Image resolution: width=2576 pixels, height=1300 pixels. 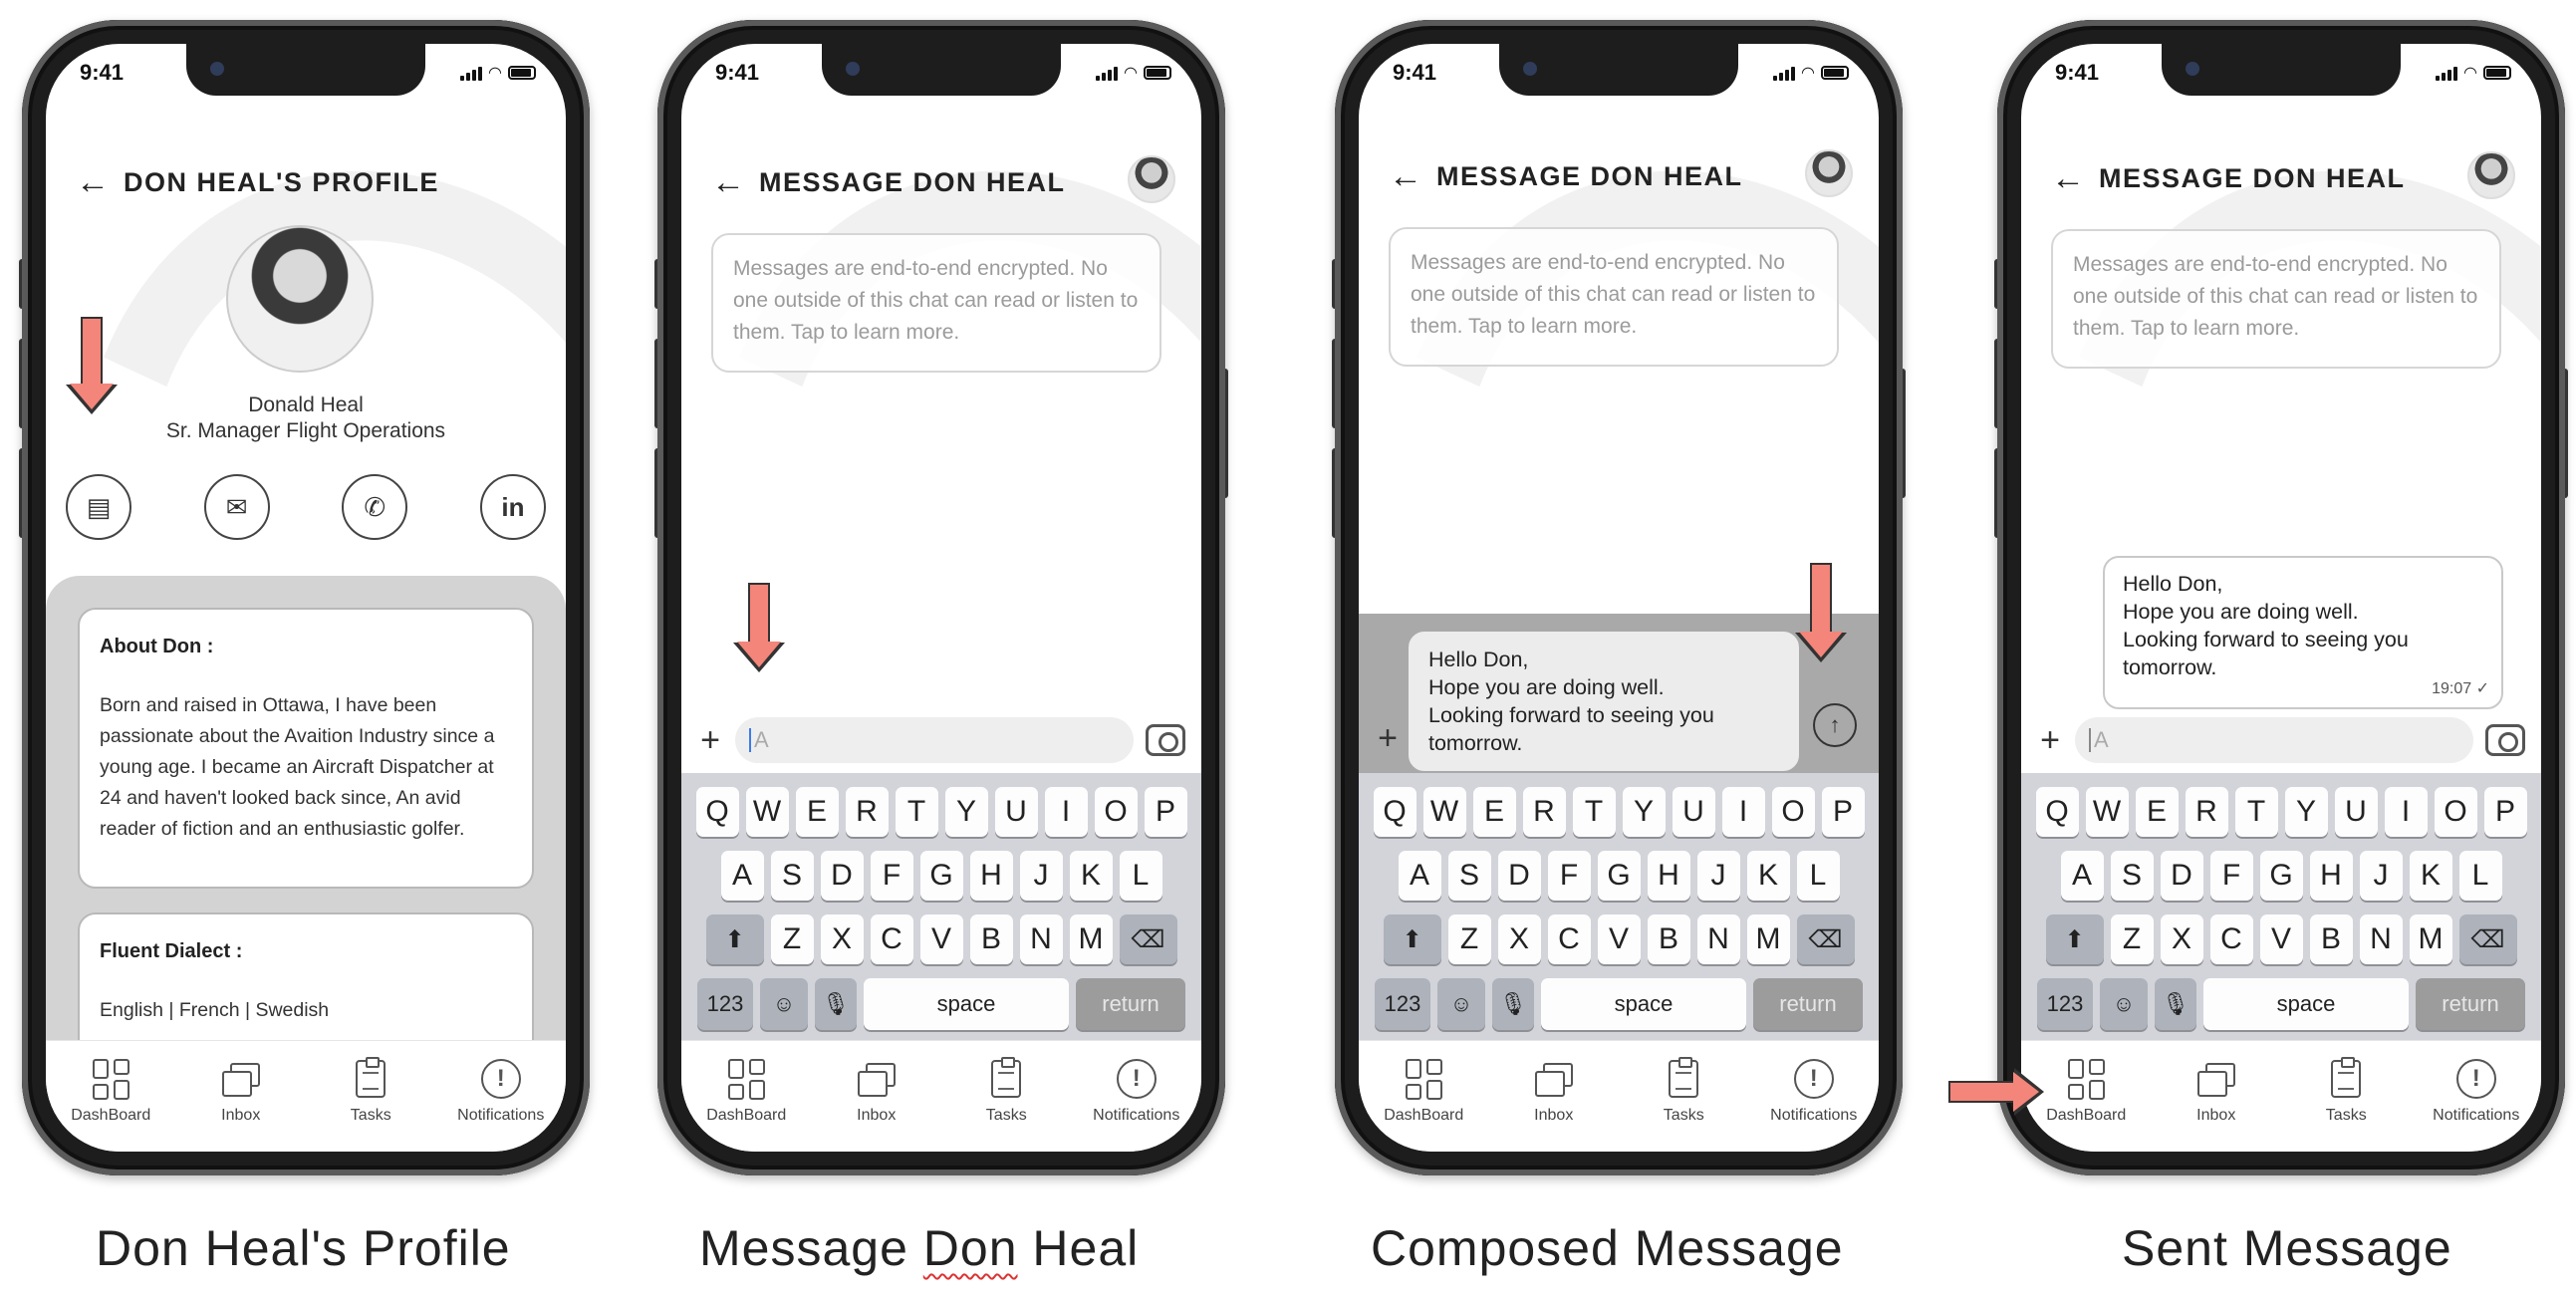 I want to click on camera-icon, so click(x=1165, y=740).